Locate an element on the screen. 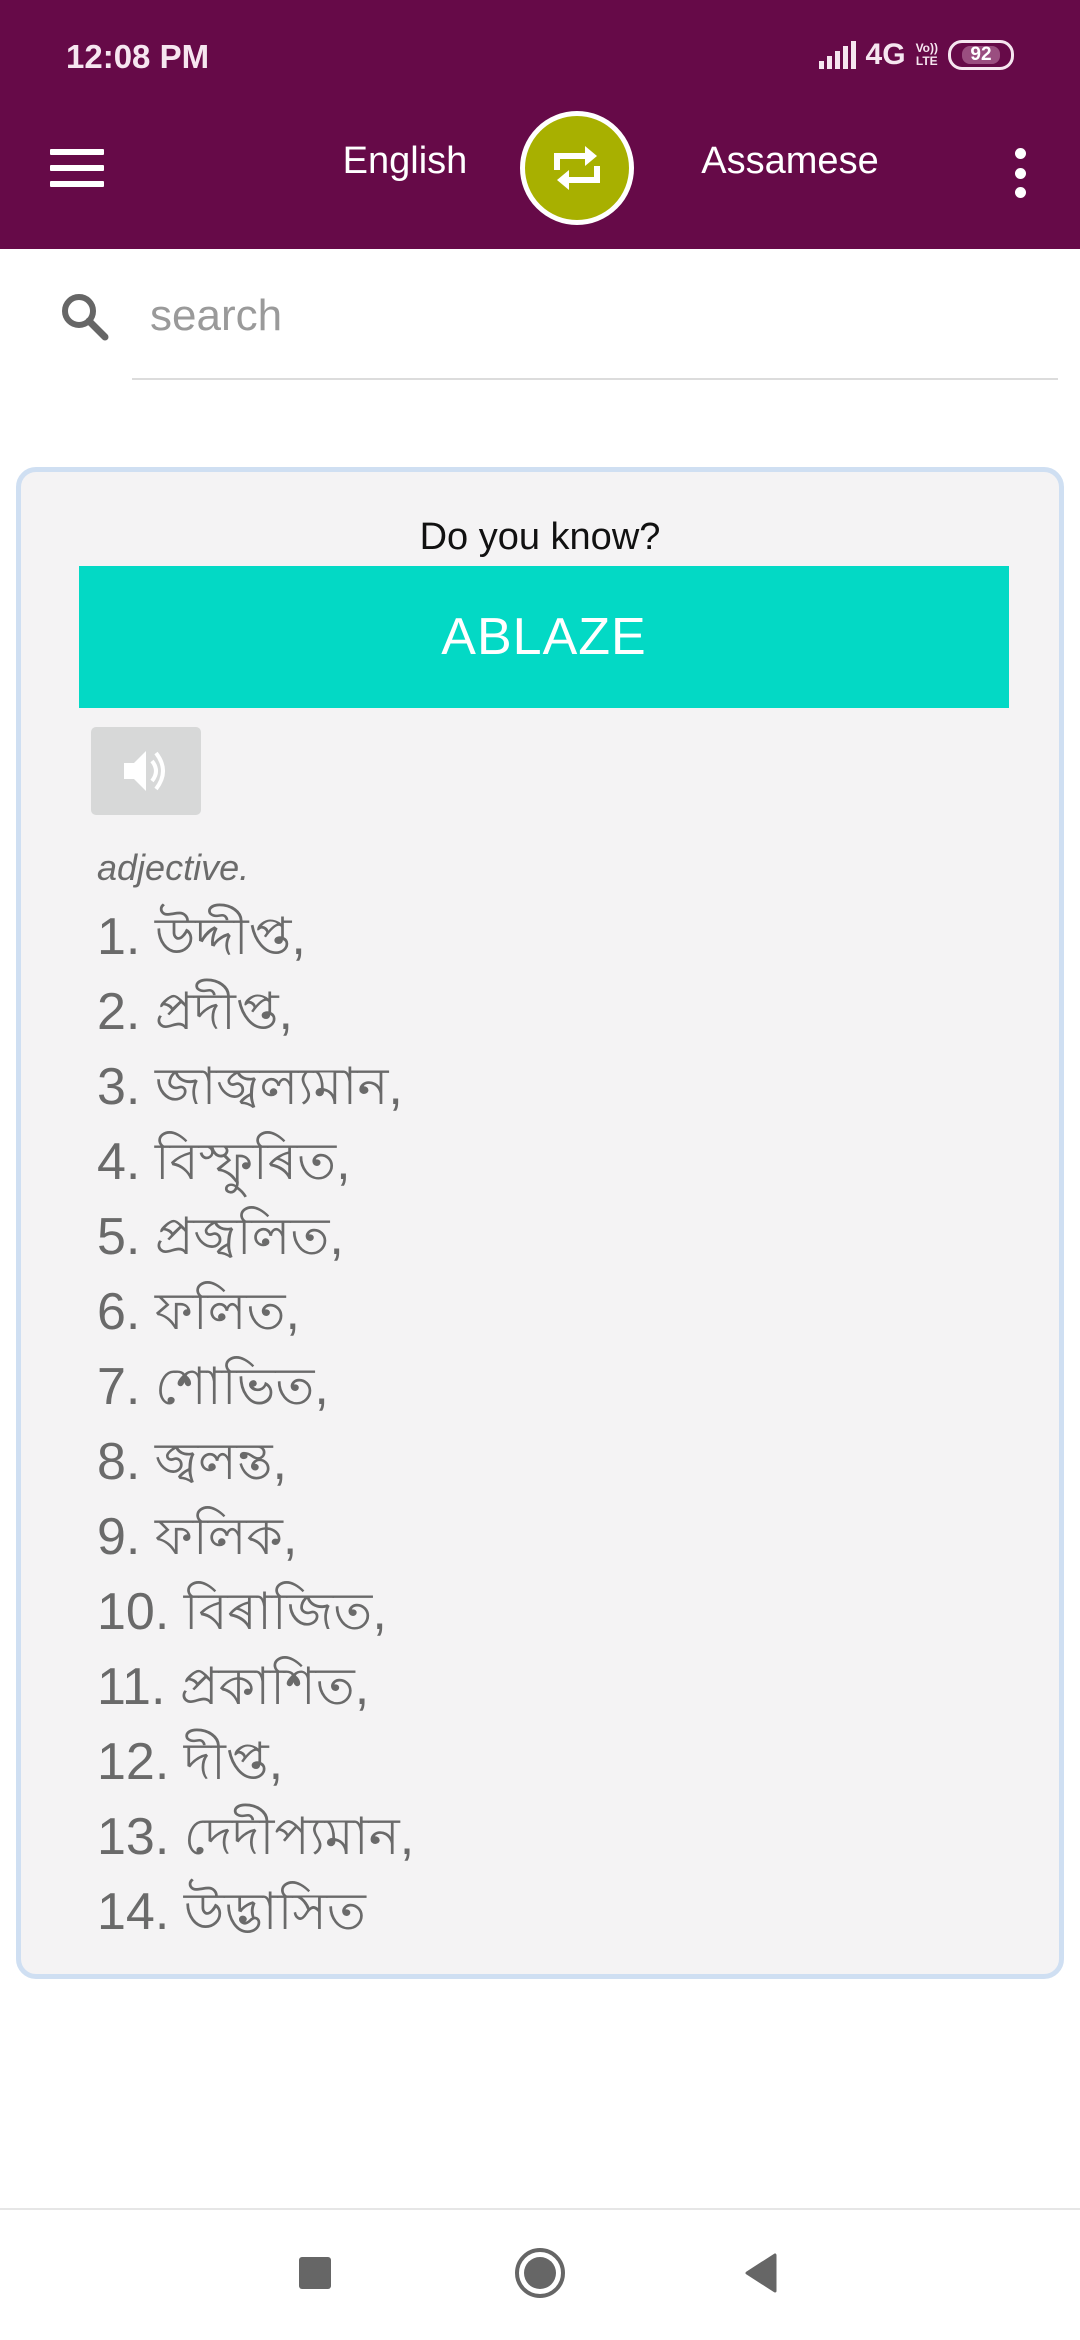  square-icon is located at coordinates (315, 2273).